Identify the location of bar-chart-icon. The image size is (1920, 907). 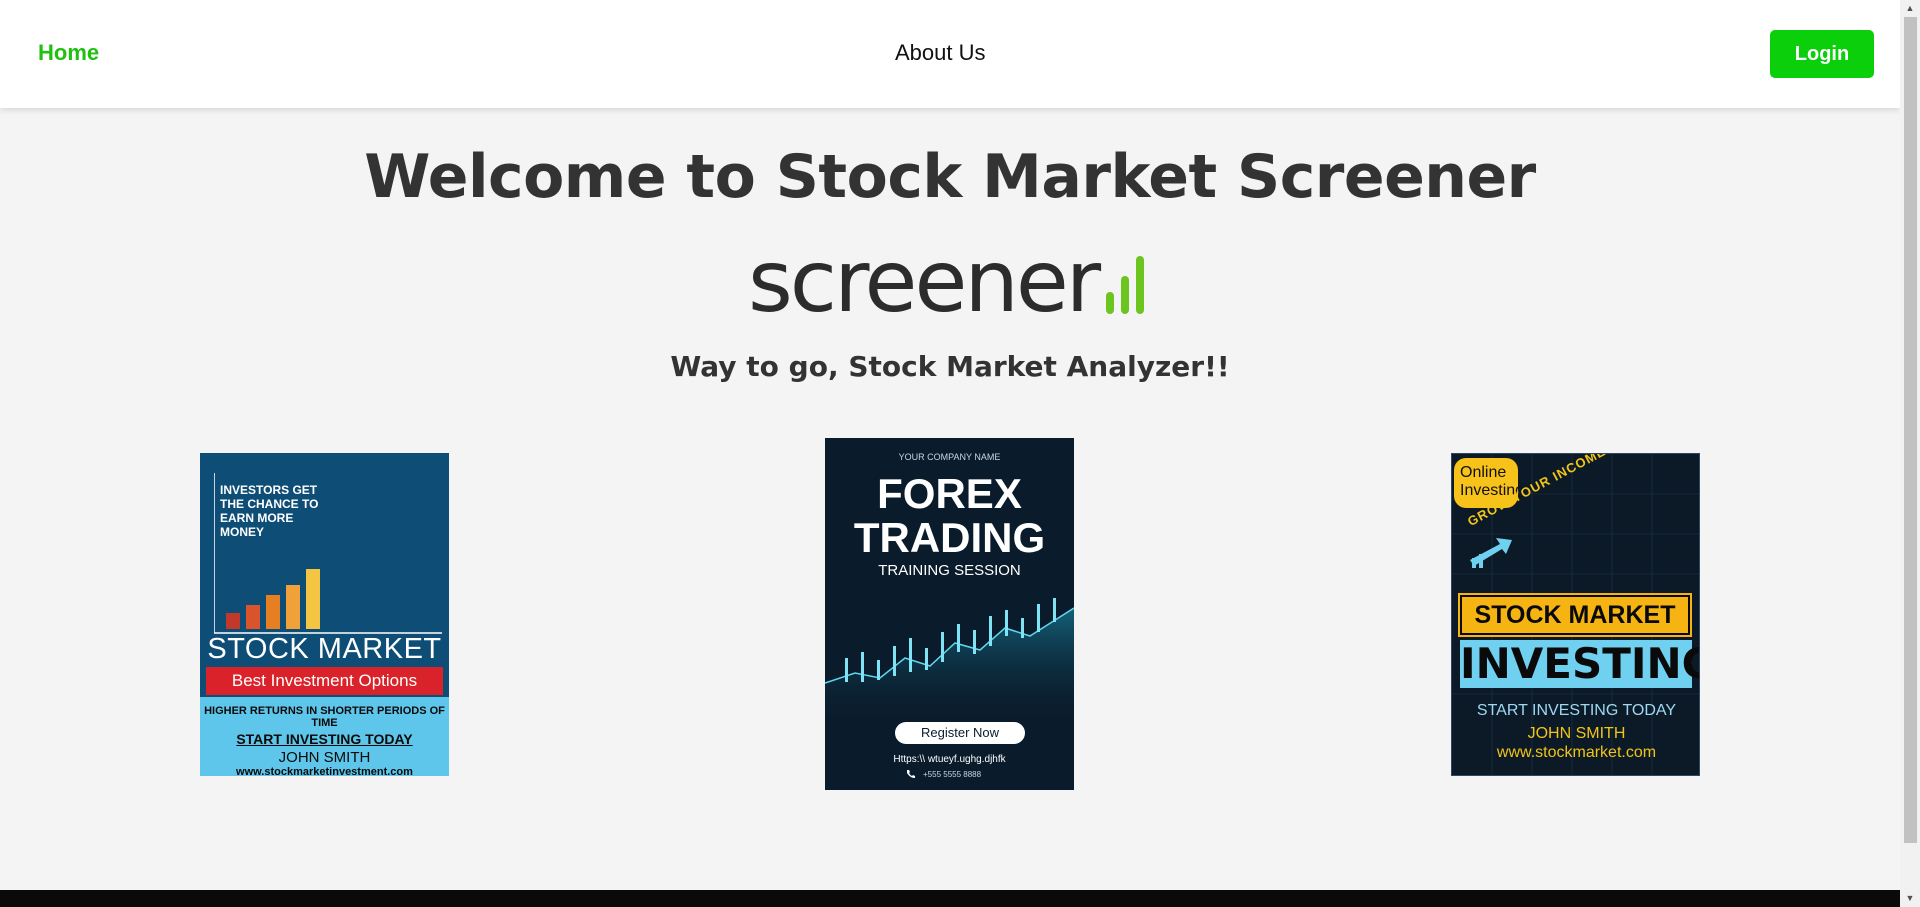
(1125, 285).